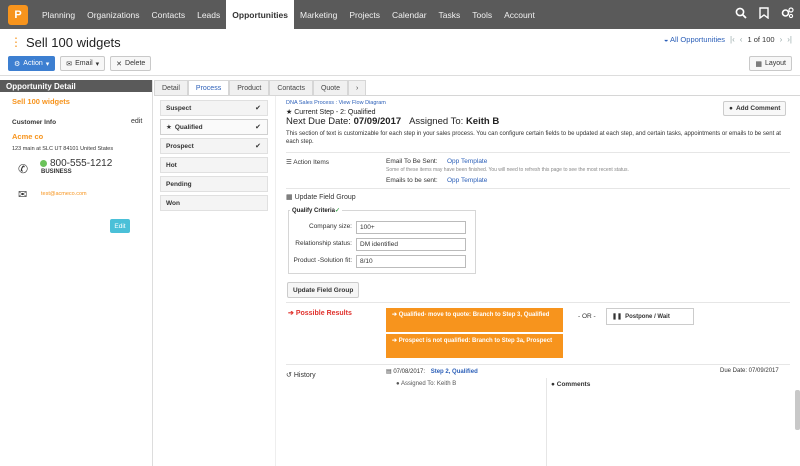  Describe the element at coordinates (330, 88) in the screenshot. I see `tab-quote: Quote` at that location.